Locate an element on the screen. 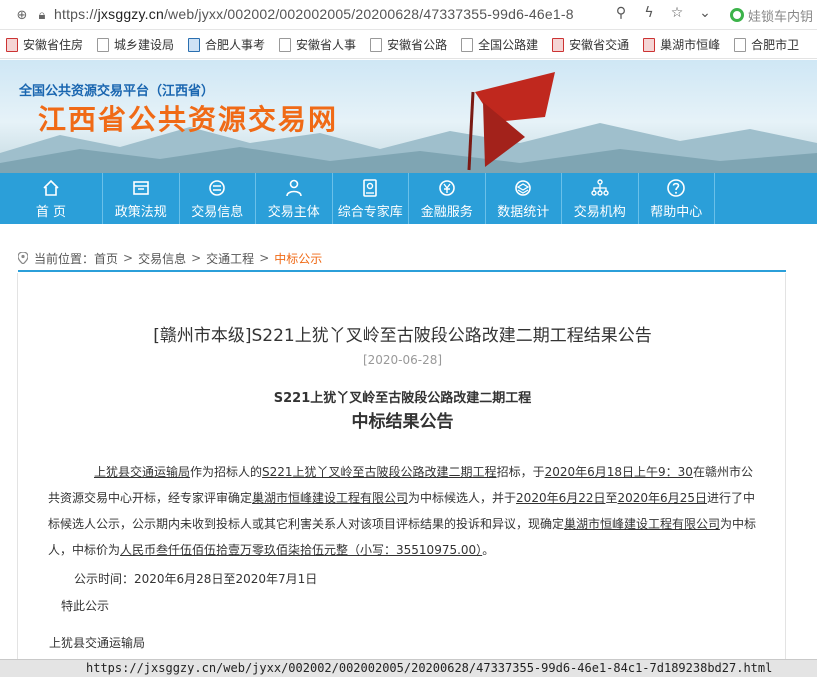  url-prefix: https:// is located at coordinates (76, 14).